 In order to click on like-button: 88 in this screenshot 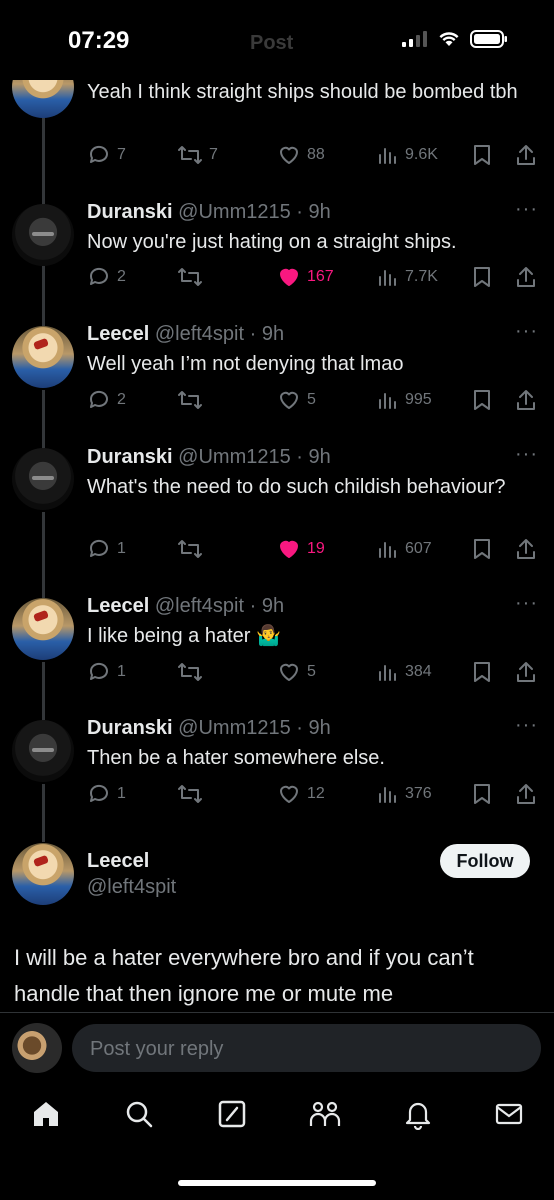, I will do `click(301, 155)`.